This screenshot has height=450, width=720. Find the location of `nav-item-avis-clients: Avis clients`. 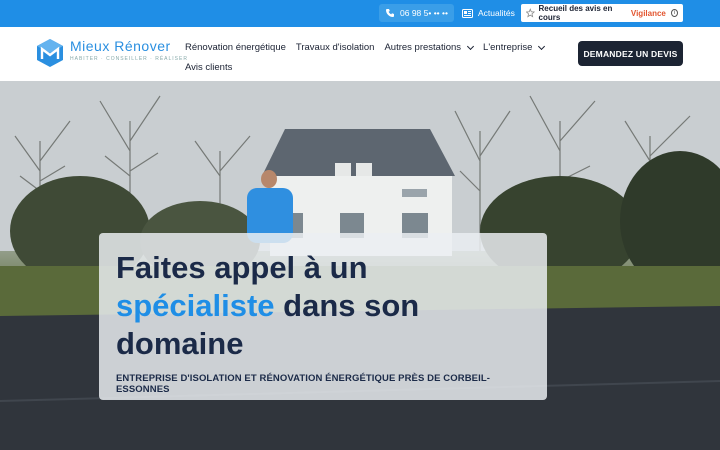

nav-item-avis-clients: Avis clients is located at coordinates (208, 68).